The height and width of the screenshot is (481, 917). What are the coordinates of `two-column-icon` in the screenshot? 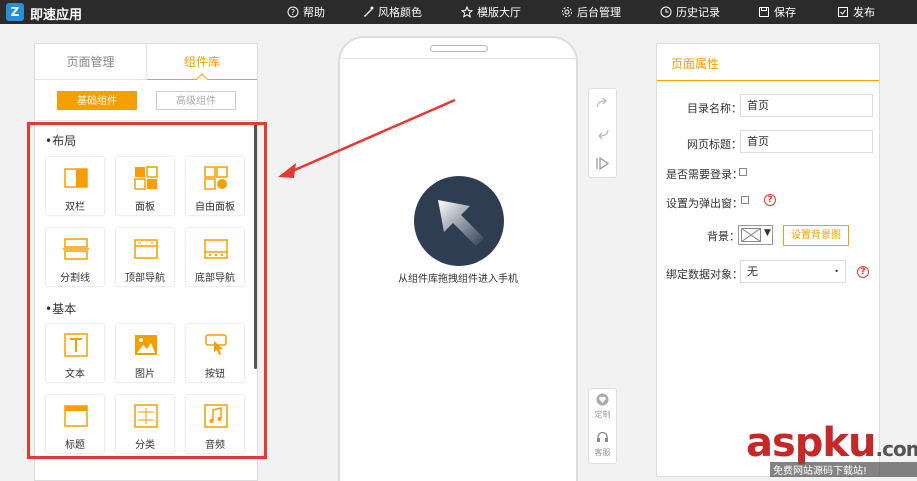 It's located at (76, 178).